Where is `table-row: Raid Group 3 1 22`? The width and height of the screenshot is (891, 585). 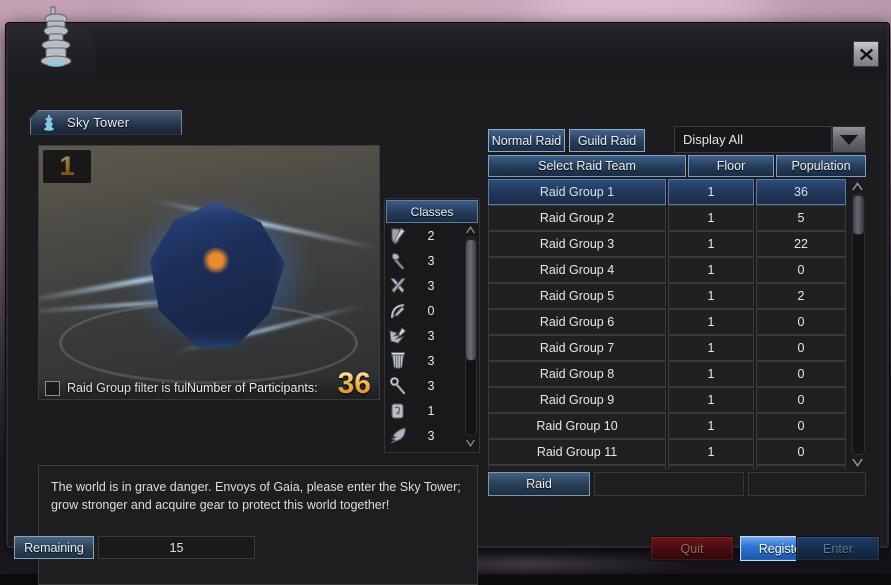
table-row: Raid Group 3 1 22 is located at coordinates (667, 244).